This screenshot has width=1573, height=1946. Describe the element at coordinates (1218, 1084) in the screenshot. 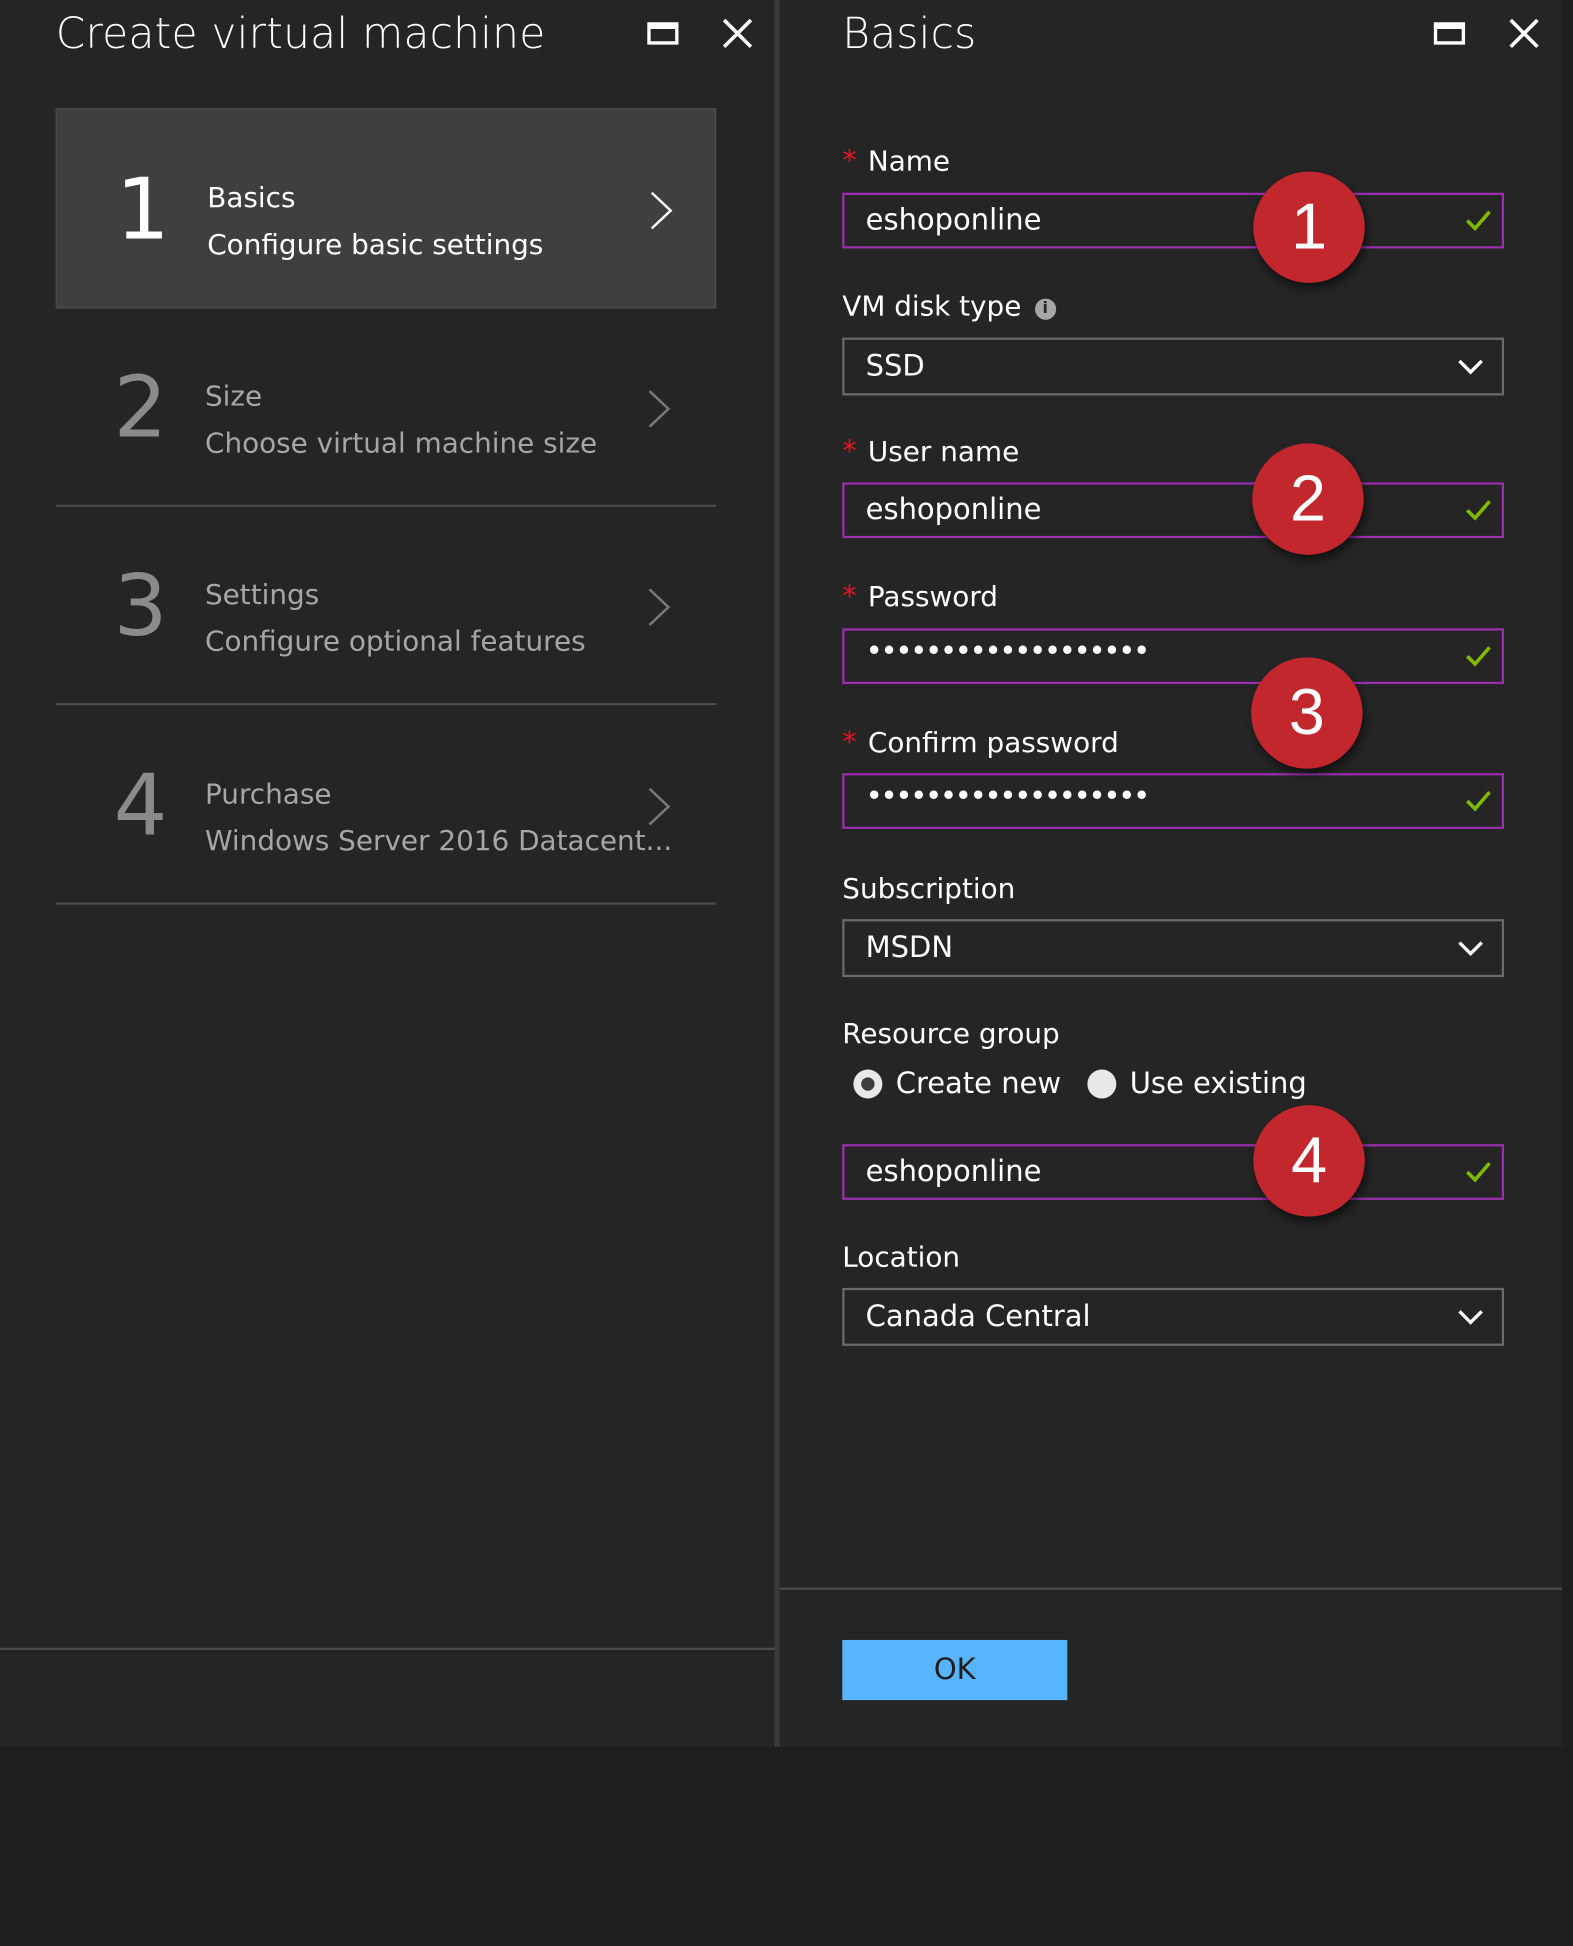

I see `radio-label: Use existing` at that location.